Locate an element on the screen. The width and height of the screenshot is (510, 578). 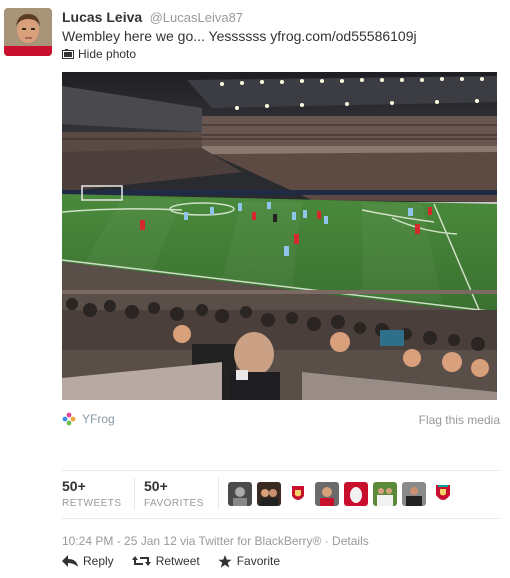
portrait-icon is located at coordinates (327, 494).